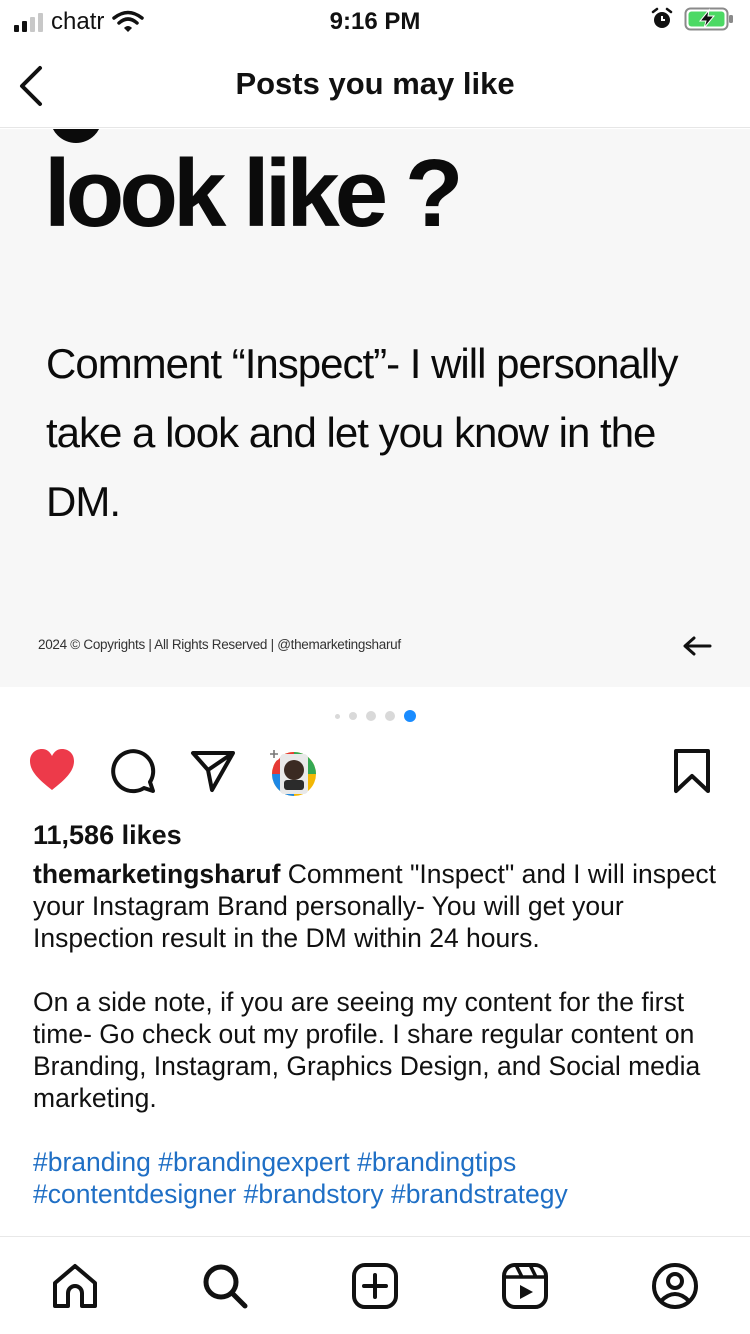  Describe the element at coordinates (75, 1286) in the screenshot. I see `home-icon` at that location.